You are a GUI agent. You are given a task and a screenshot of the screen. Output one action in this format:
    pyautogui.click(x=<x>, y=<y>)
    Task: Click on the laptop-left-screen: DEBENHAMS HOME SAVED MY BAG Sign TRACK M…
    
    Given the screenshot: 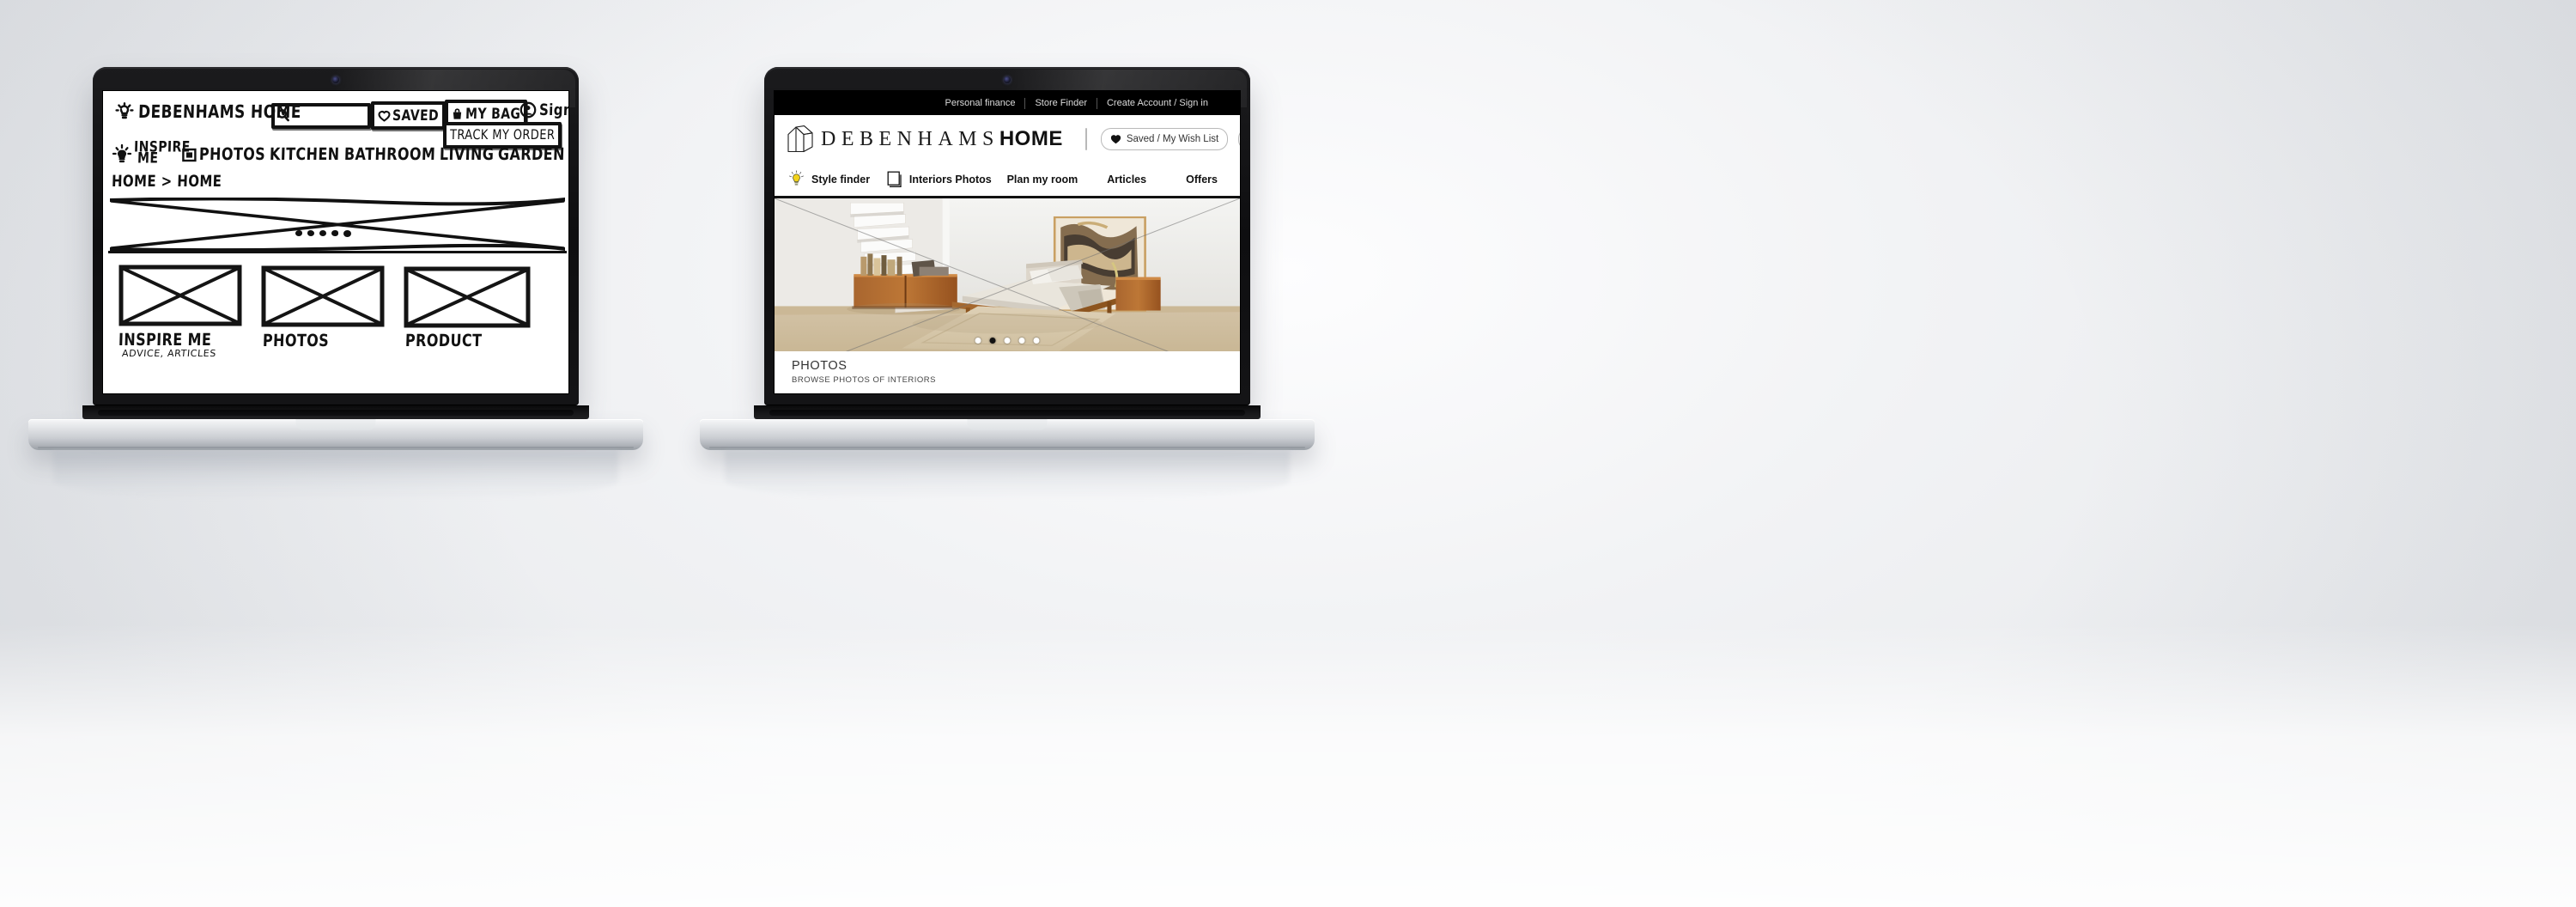 What is the action you would take?
    pyautogui.click(x=335, y=242)
    